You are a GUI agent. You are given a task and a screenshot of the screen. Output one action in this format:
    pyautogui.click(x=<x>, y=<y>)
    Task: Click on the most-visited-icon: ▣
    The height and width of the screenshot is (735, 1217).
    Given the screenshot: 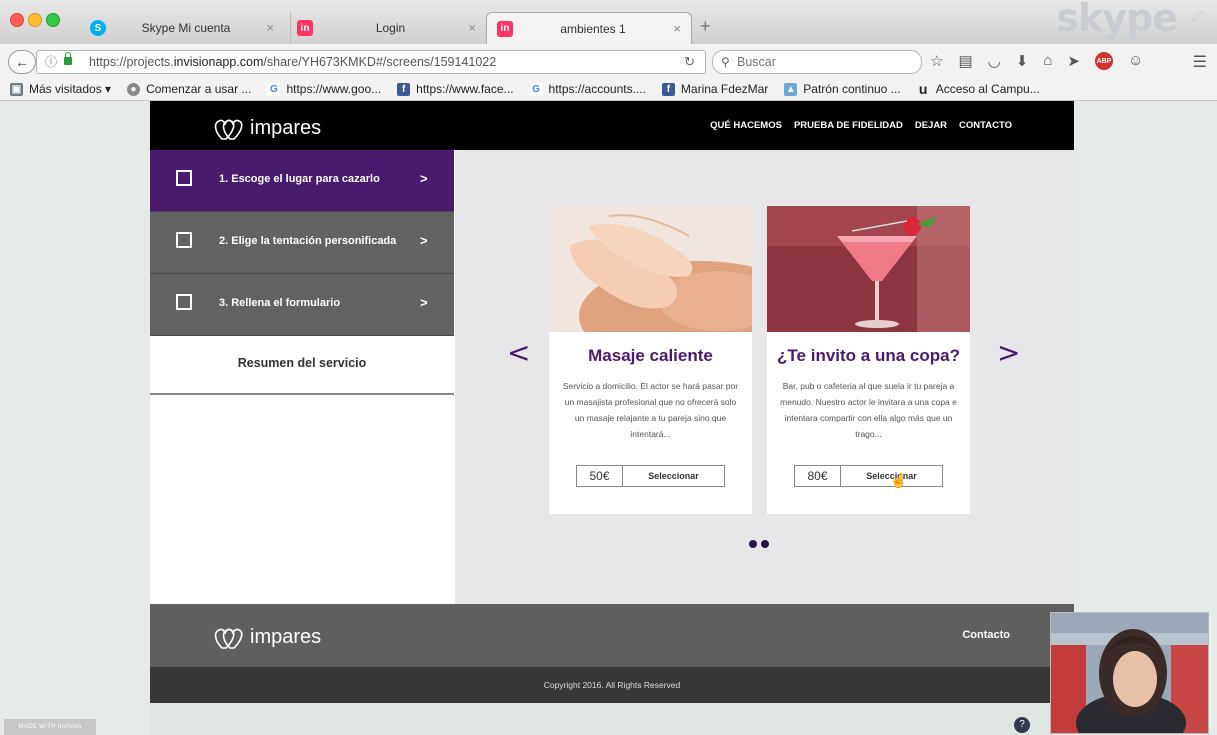 What is the action you would take?
    pyautogui.click(x=16, y=89)
    